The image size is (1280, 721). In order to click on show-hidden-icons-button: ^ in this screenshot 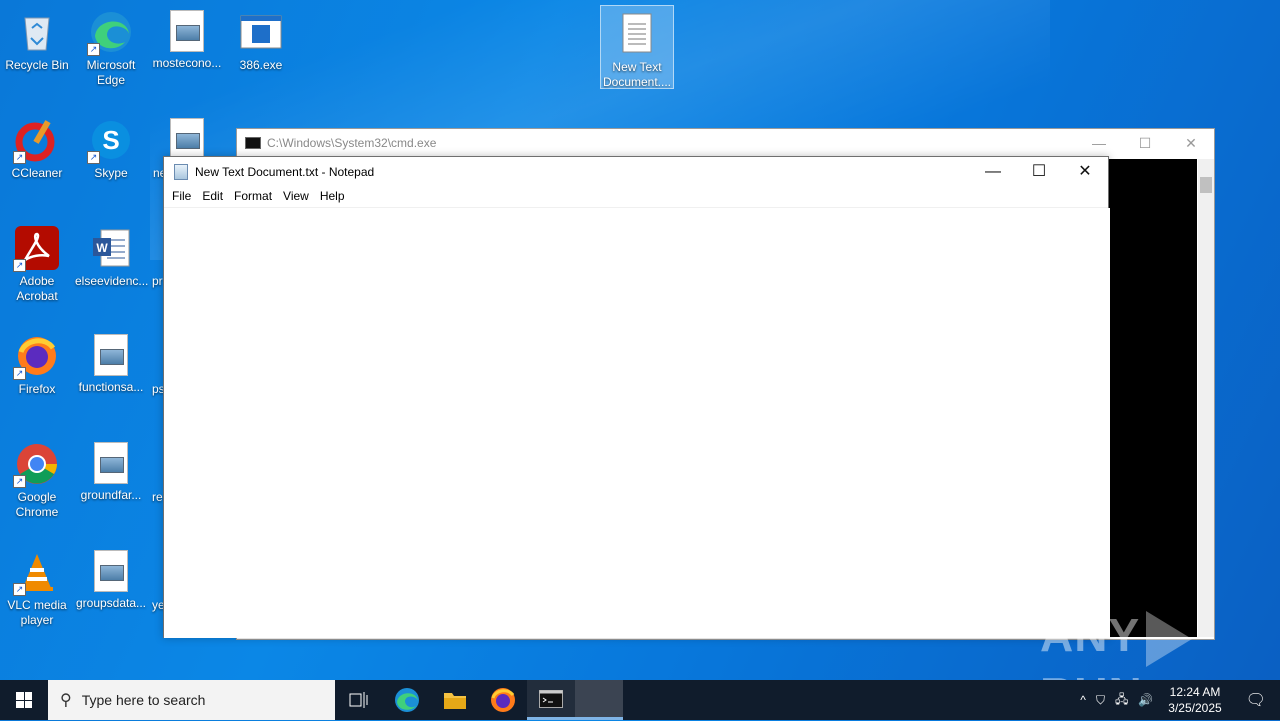, I will do `click(1083, 700)`.